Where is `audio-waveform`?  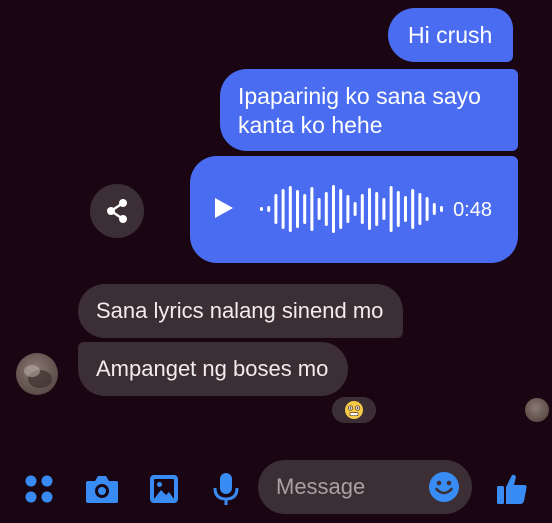 audio-waveform is located at coordinates (353, 209).